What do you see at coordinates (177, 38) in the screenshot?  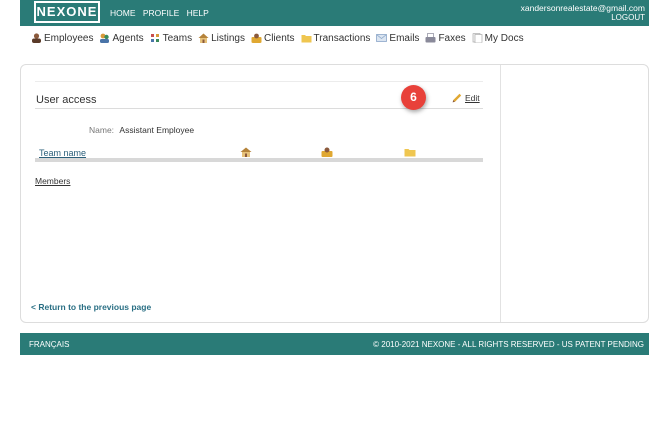 I see `menu-label-teams: Teams` at bounding box center [177, 38].